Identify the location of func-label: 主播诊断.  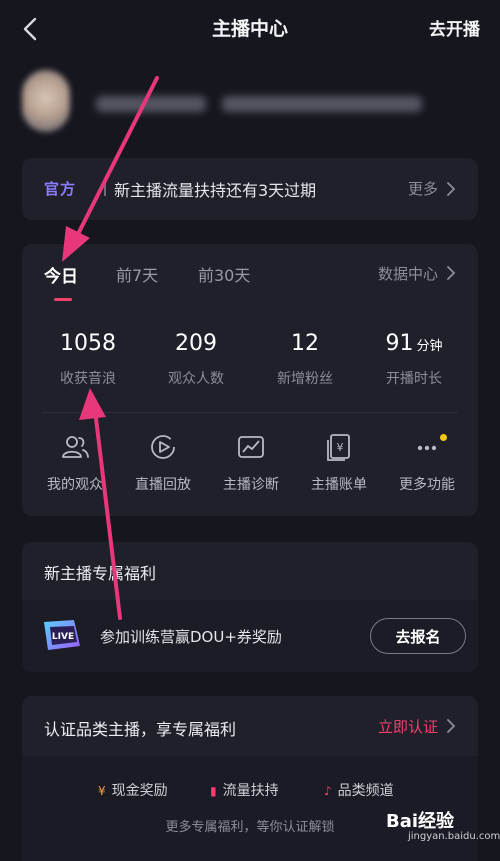
(251, 485).